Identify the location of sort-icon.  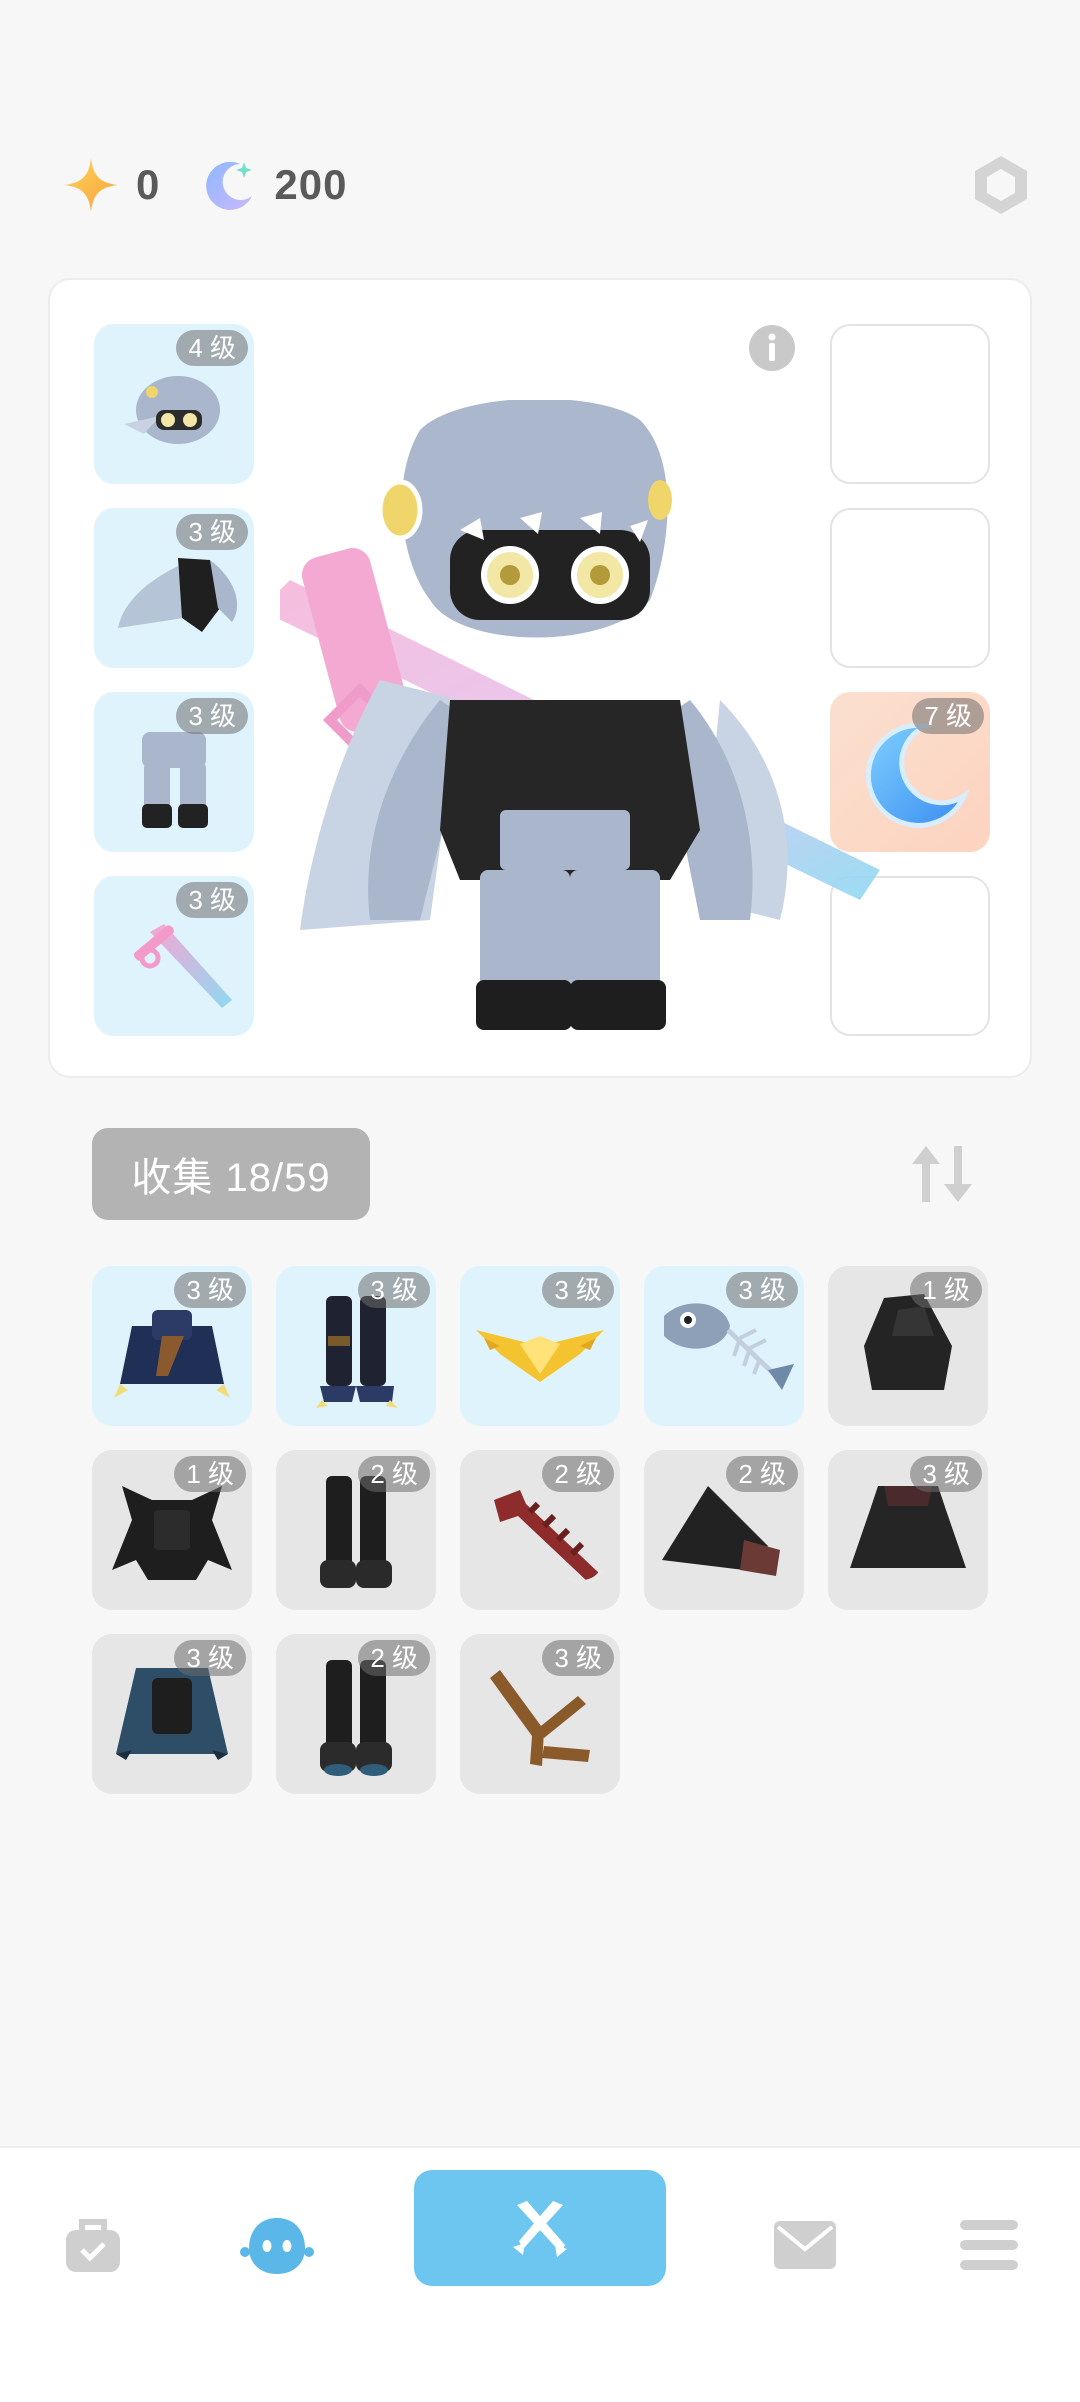
(942, 1174).